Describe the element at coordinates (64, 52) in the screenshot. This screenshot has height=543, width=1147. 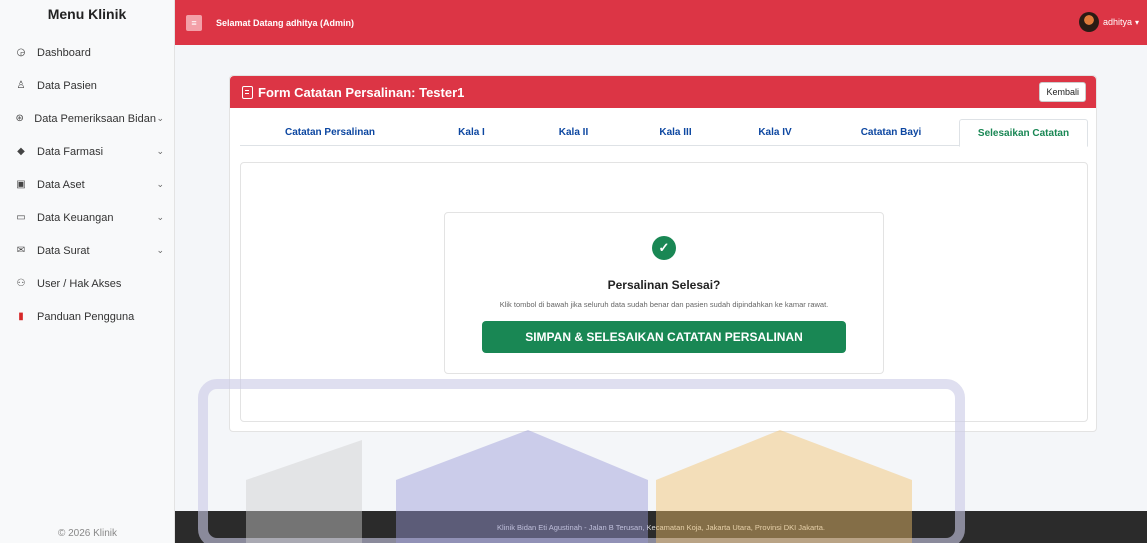
I see `sidebar-item-label: Dashboard` at that location.